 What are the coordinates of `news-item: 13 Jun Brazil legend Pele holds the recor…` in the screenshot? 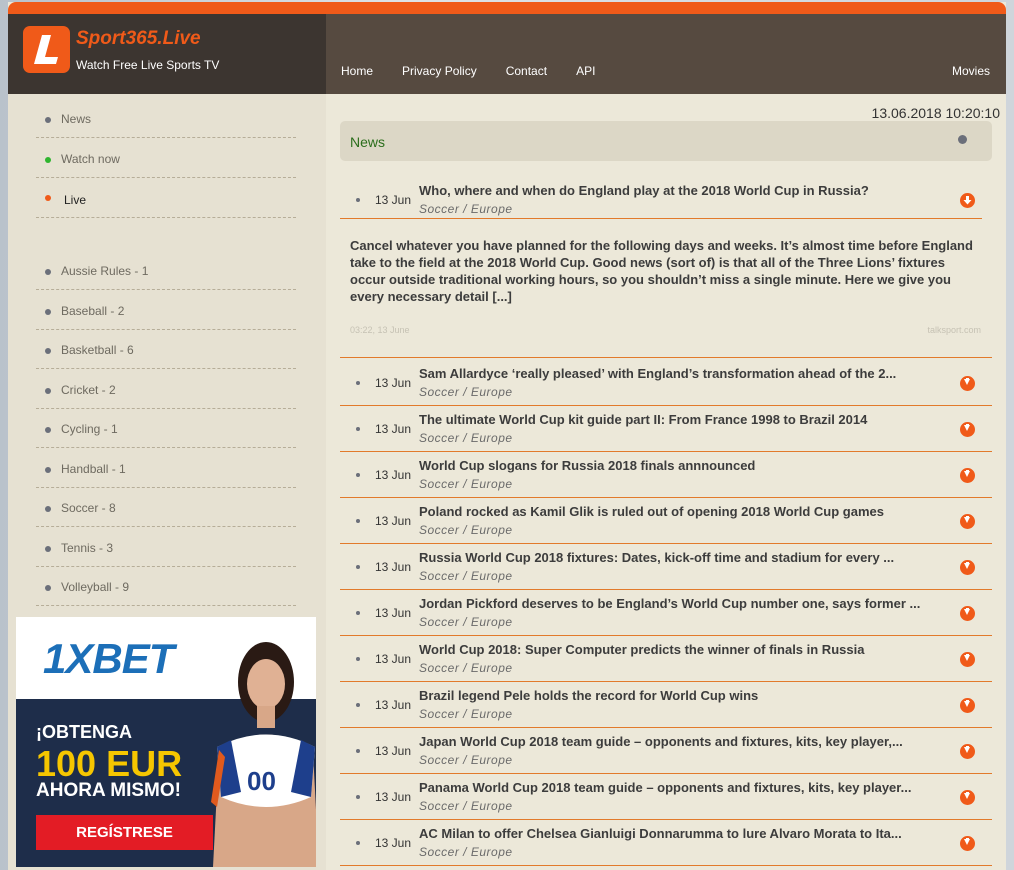 It's located at (666, 706).